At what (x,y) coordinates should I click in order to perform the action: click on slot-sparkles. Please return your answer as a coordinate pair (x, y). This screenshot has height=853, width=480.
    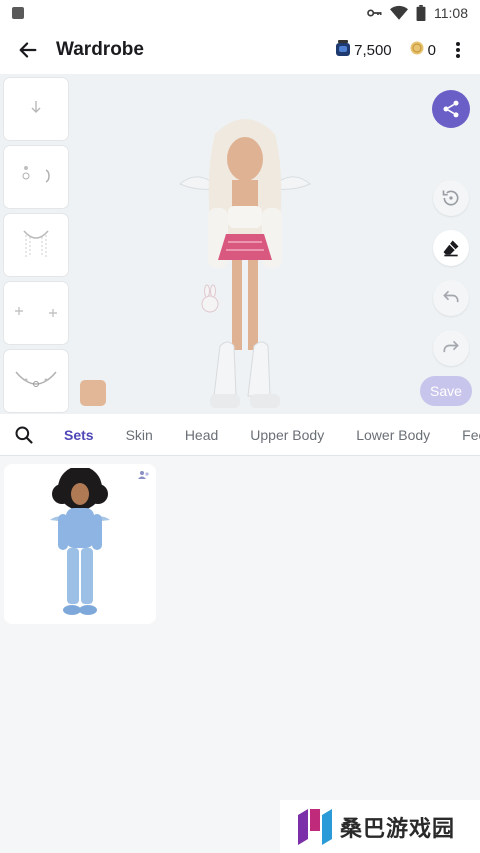
    Looking at the image, I should click on (36, 313).